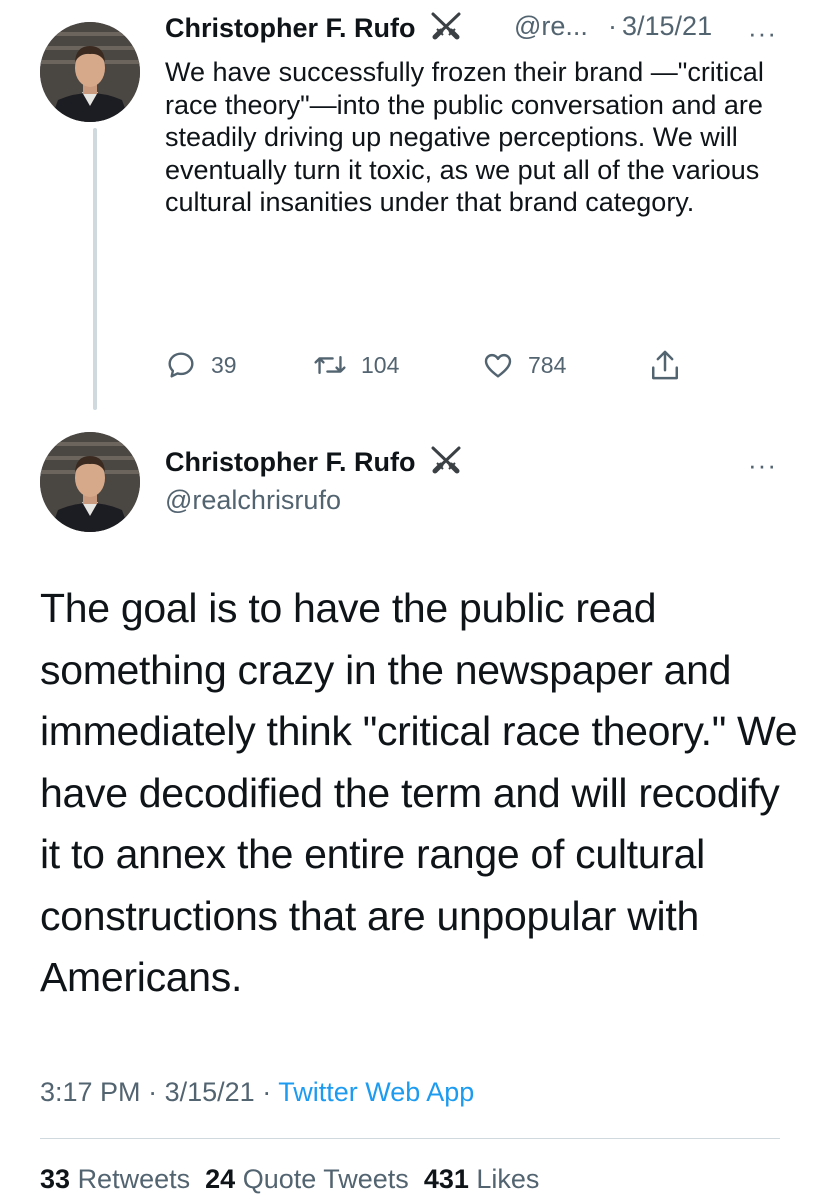  I want to click on reply-count: 39, so click(224, 364).